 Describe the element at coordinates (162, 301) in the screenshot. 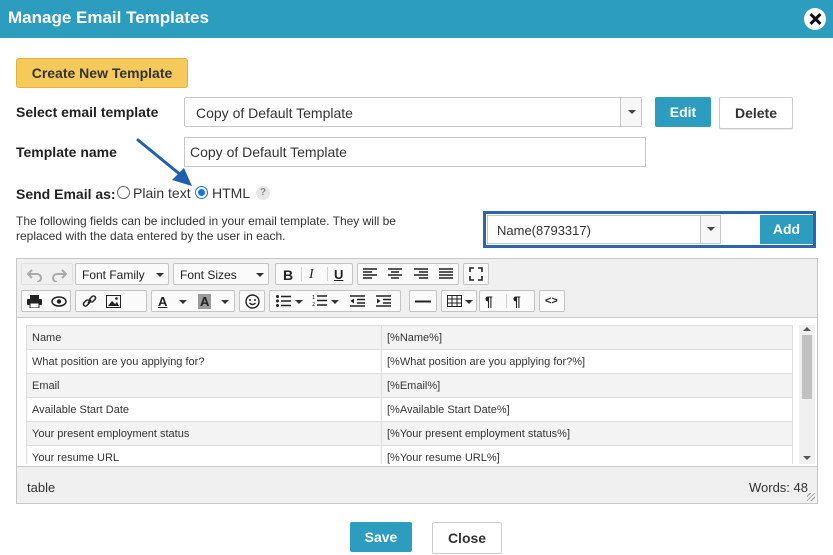

I see `text-color-button: A` at that location.